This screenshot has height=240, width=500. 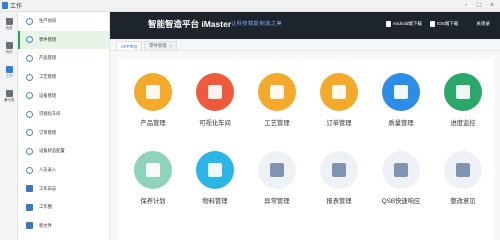 What do you see at coordinates (48, 39) in the screenshot?
I see `sidebar-item-label: 零件管理` at bounding box center [48, 39].